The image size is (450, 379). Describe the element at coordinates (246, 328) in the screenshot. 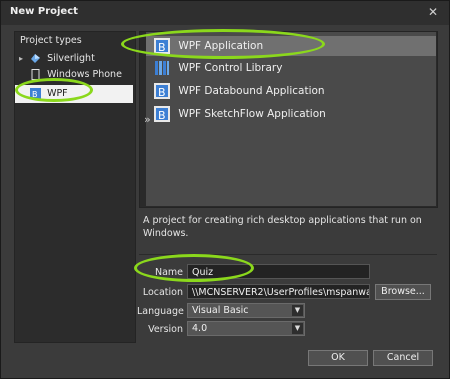

I see `version-select: 4.0 ▼` at that location.